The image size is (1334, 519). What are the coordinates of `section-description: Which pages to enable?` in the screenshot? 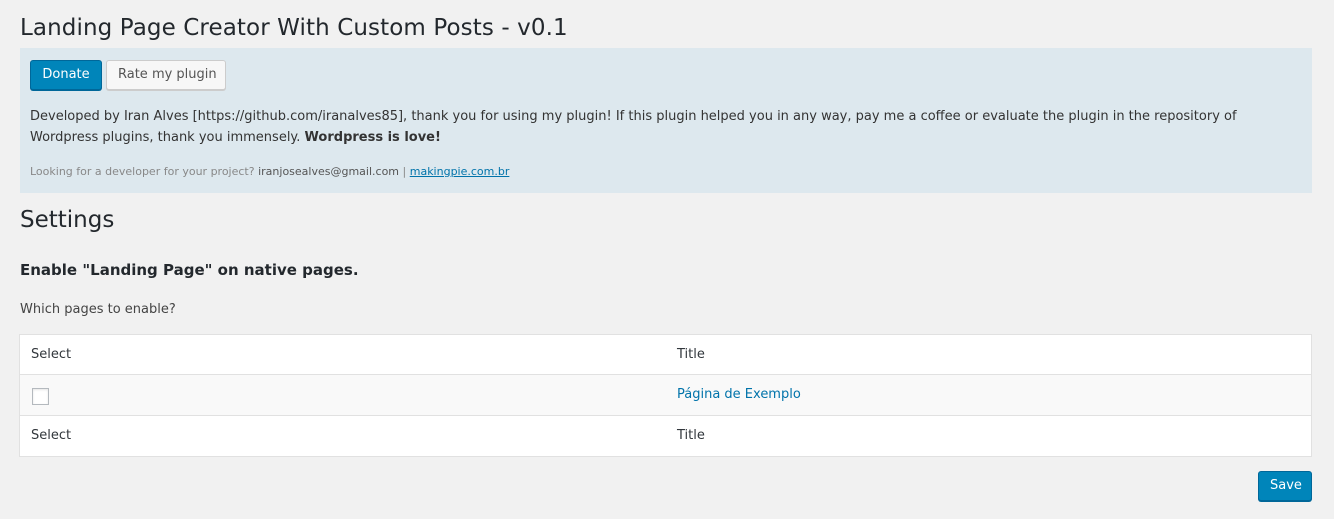 It's located at (98, 309).